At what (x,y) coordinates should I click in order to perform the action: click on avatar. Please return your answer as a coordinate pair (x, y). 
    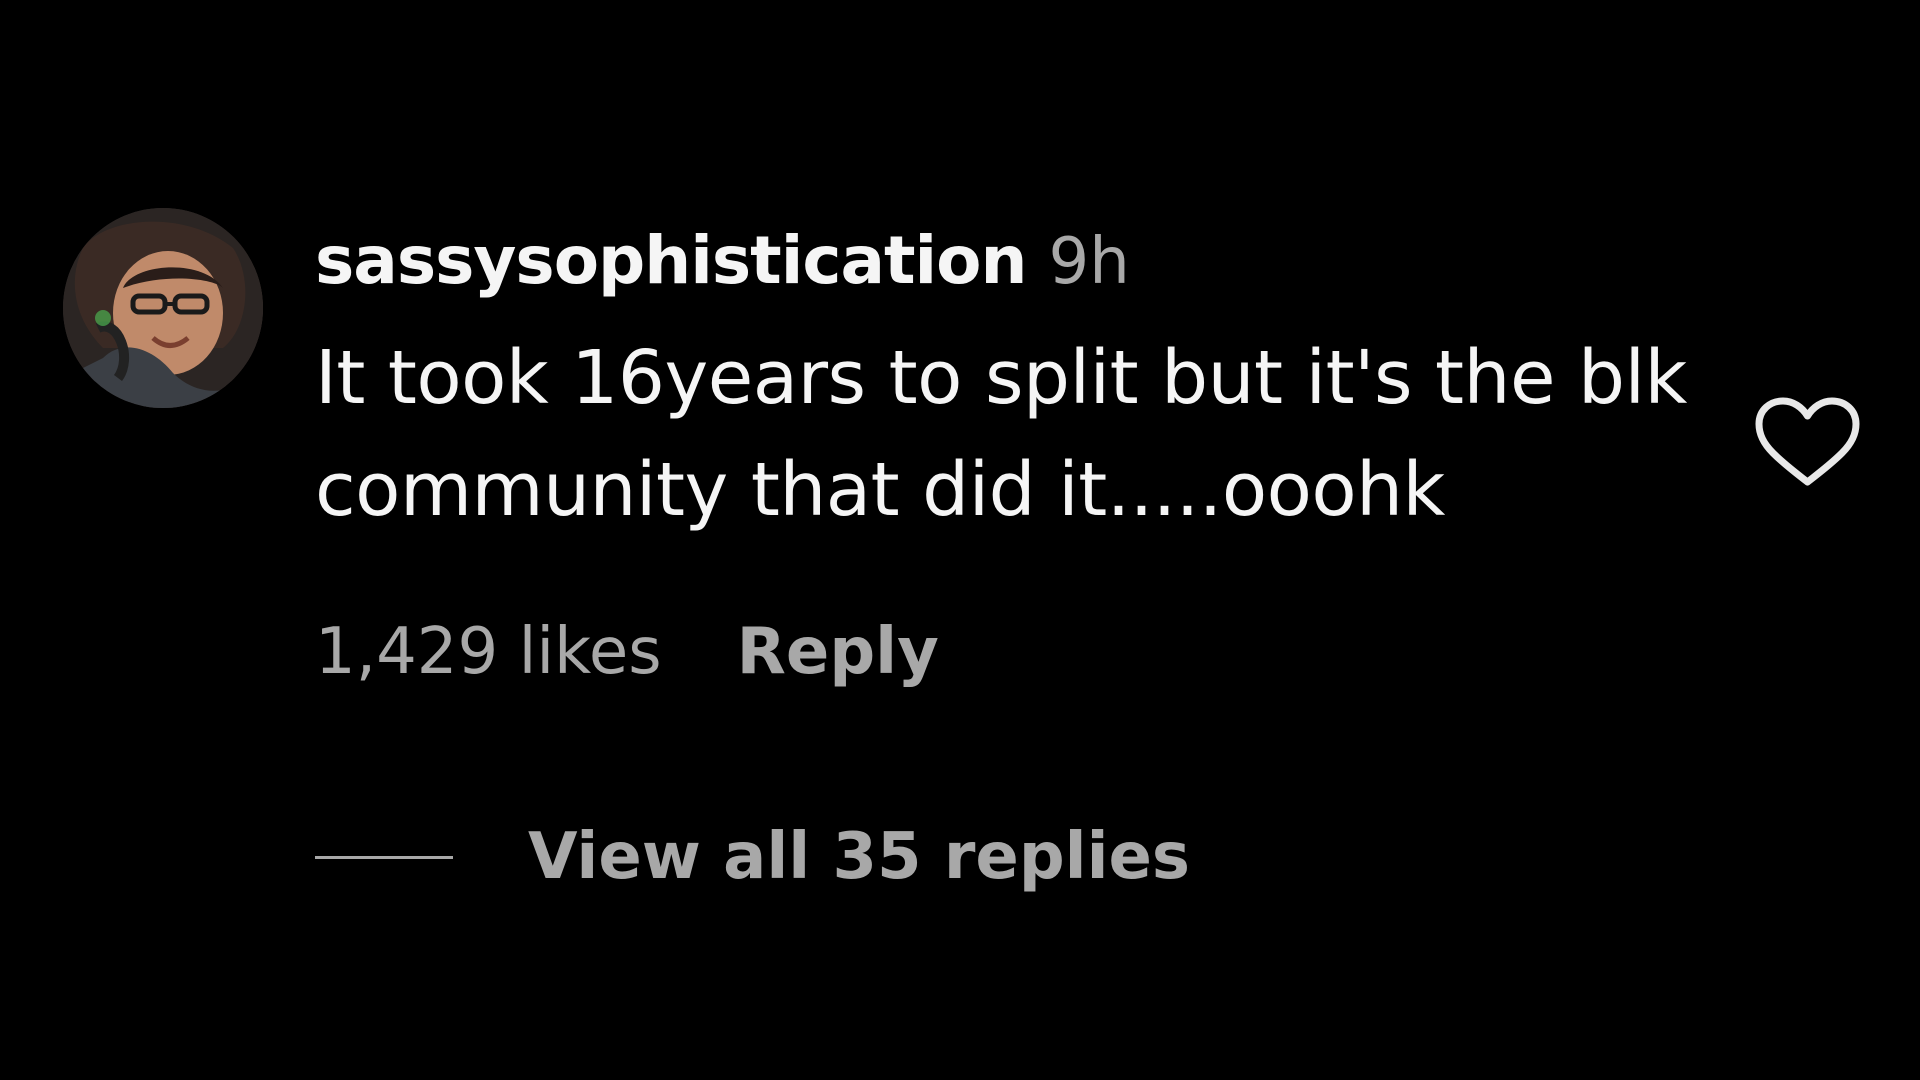
    Looking at the image, I should click on (163, 308).